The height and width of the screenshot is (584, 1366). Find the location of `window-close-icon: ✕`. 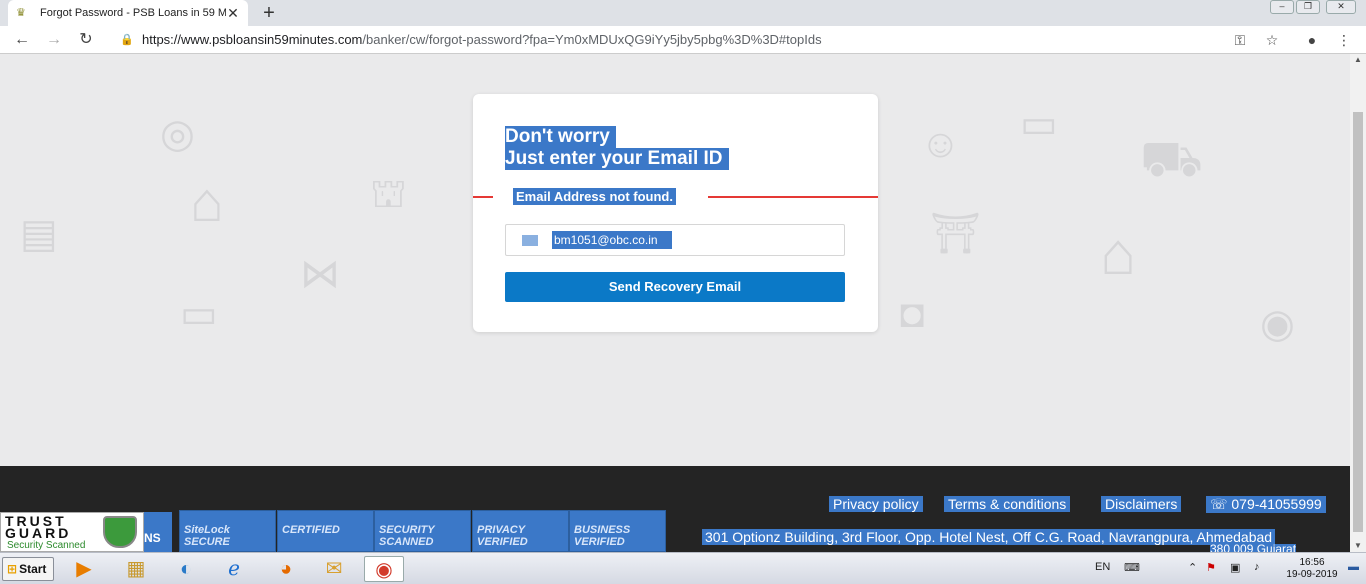

window-close-icon: ✕ is located at coordinates (1341, 7).